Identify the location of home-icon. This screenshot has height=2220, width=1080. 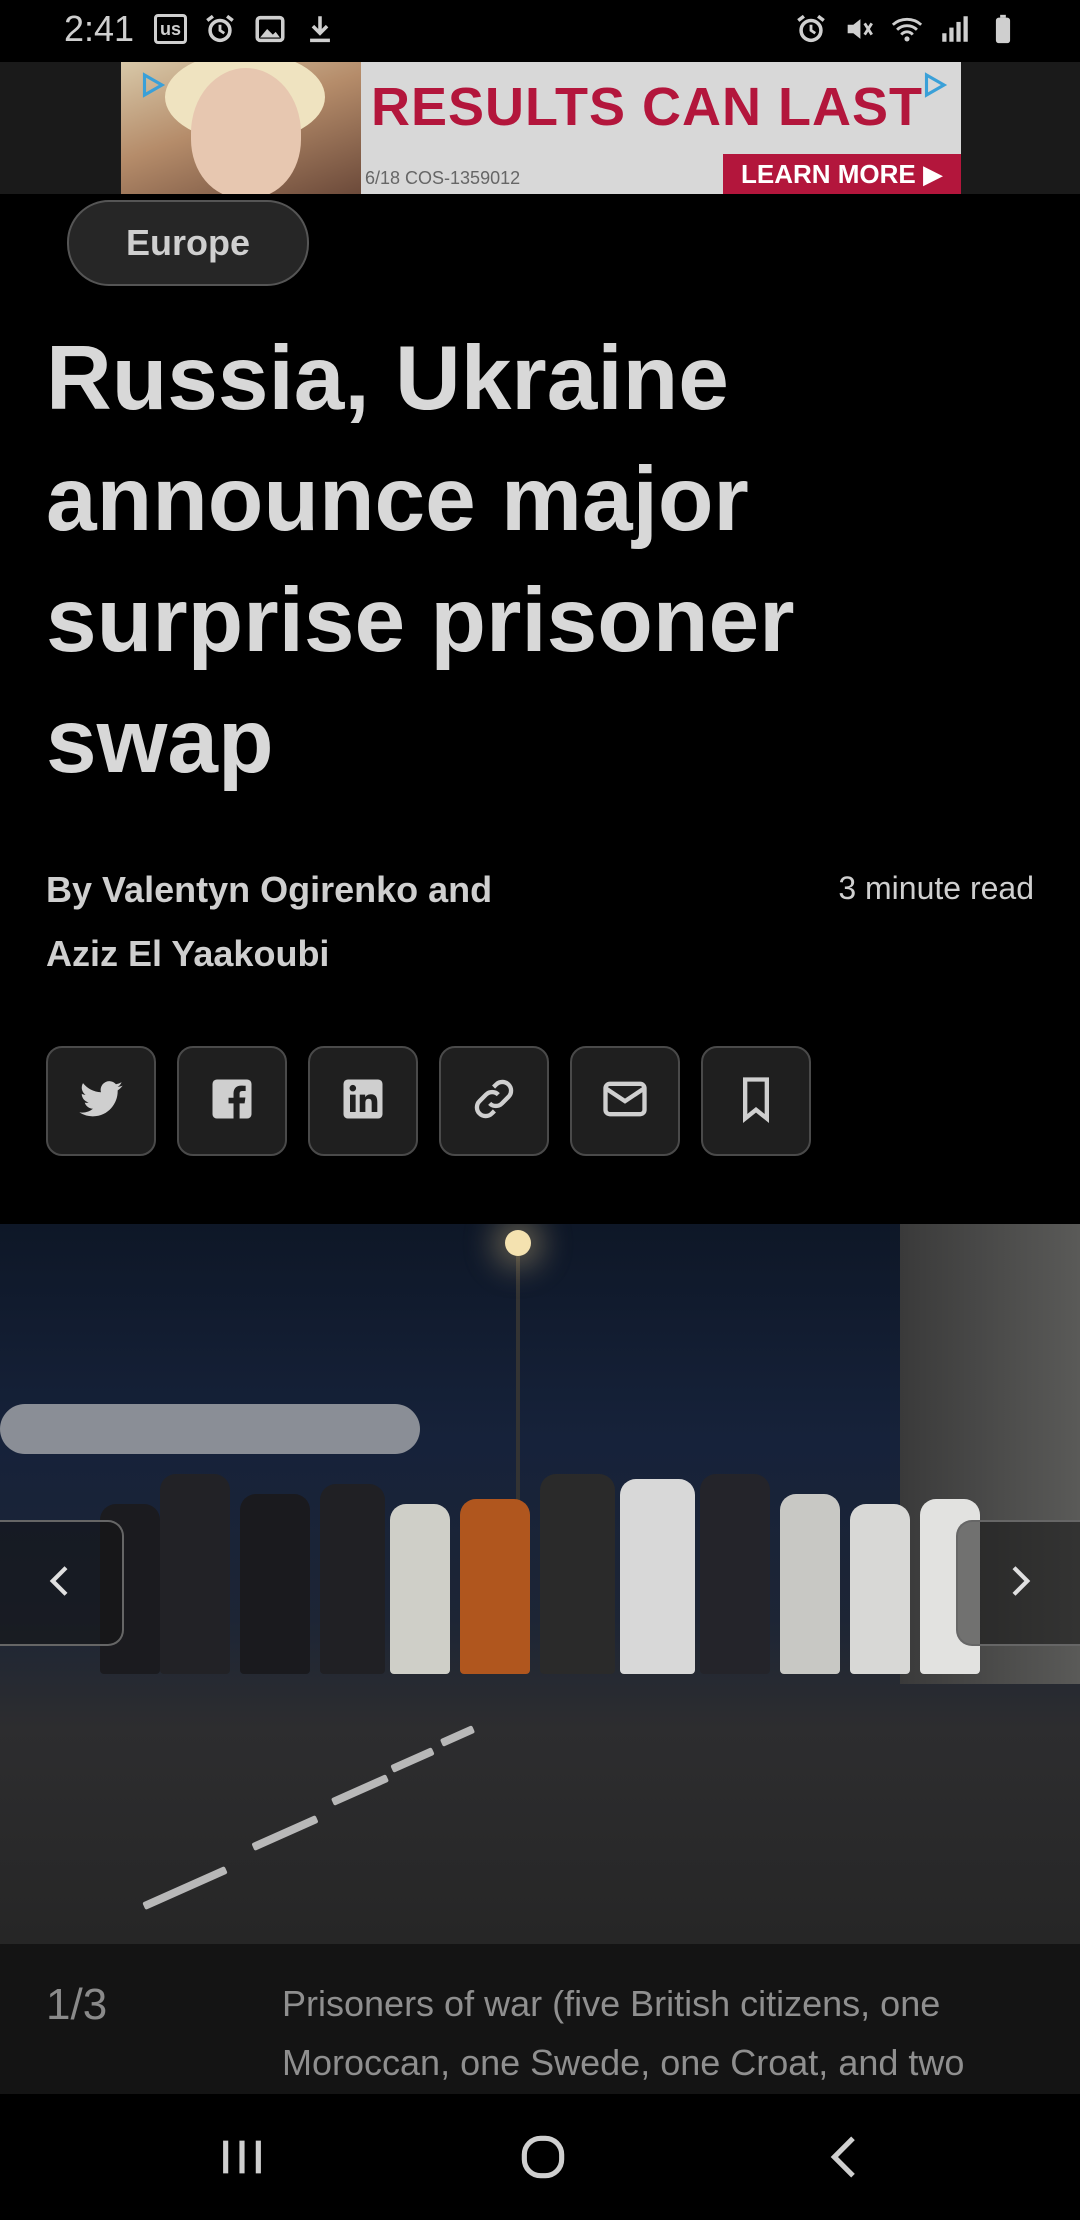
(543, 2159).